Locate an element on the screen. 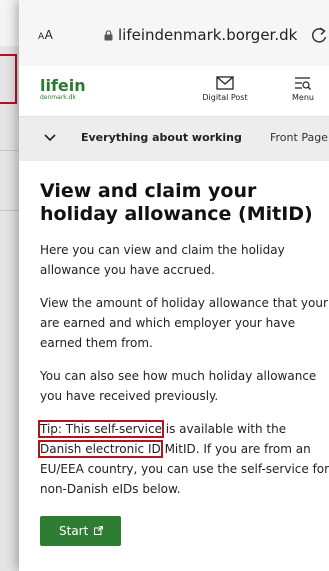  reload-icon is located at coordinates (319, 35).